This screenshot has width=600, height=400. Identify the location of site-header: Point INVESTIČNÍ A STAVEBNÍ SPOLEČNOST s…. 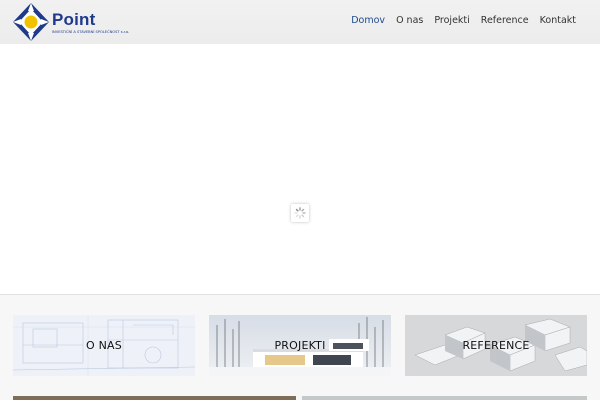
(300, 22).